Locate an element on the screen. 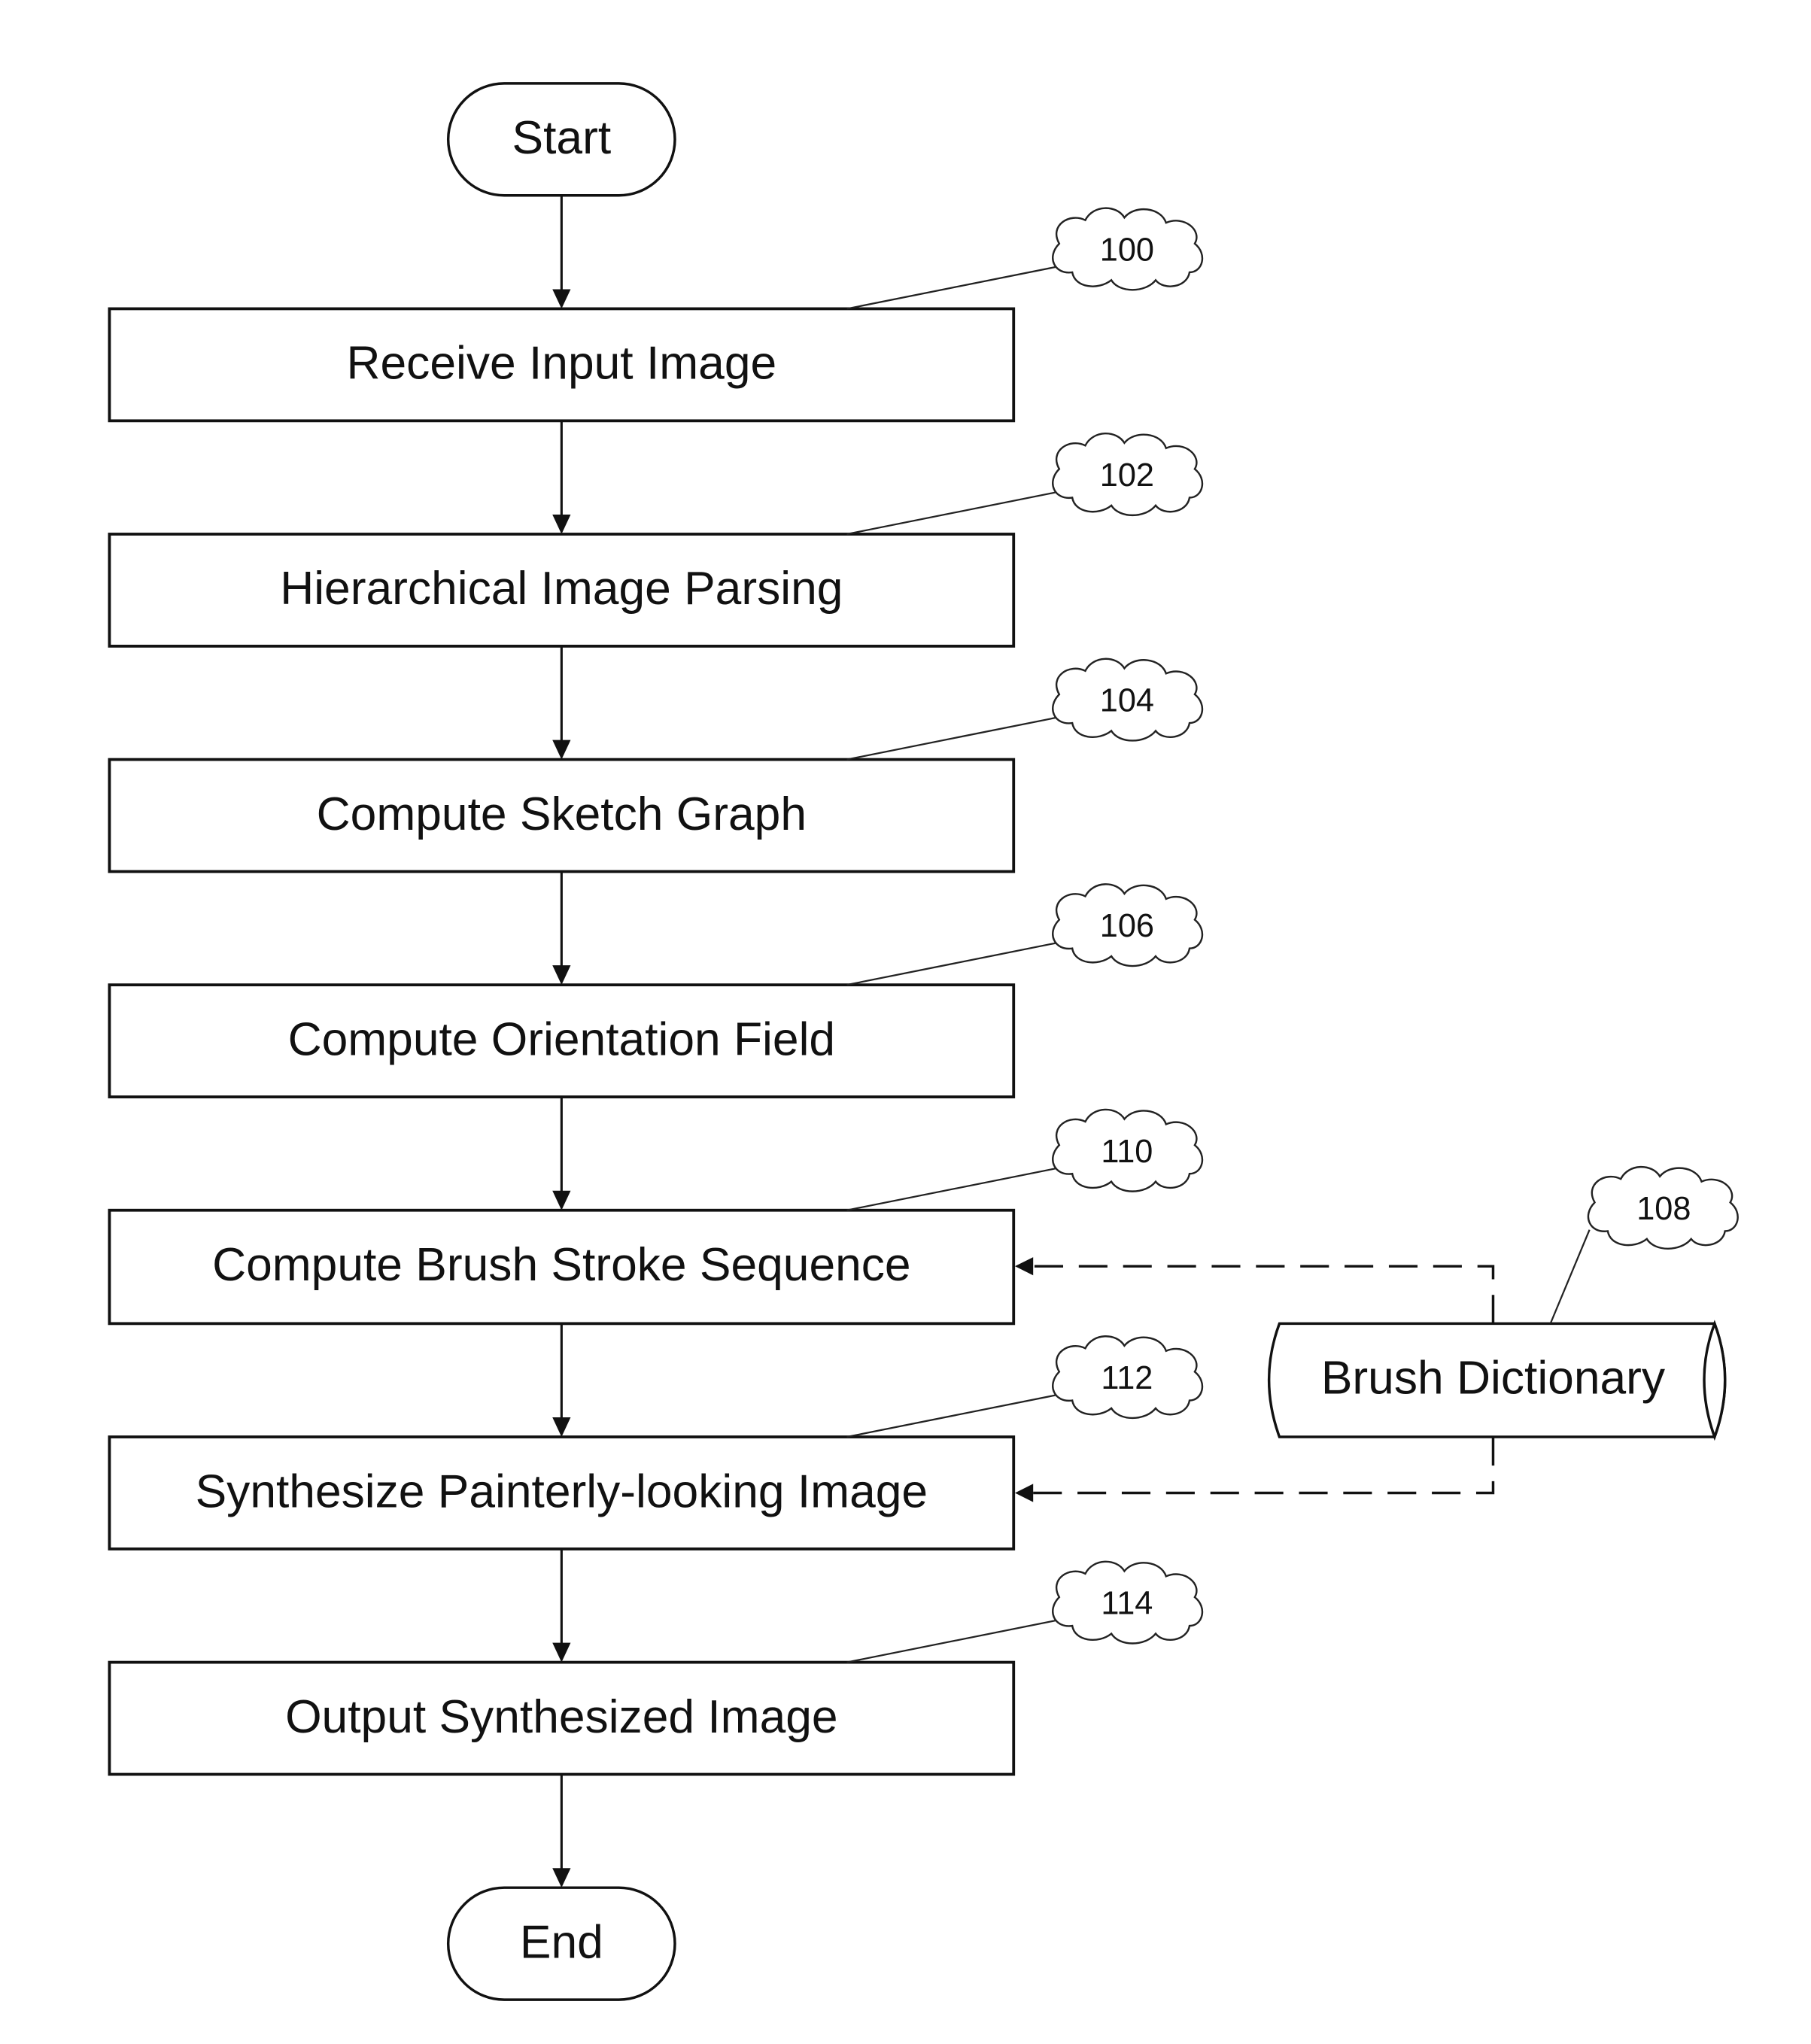 This screenshot has width=1811, height=2044. end-terminal: End is located at coordinates (561, 1943).